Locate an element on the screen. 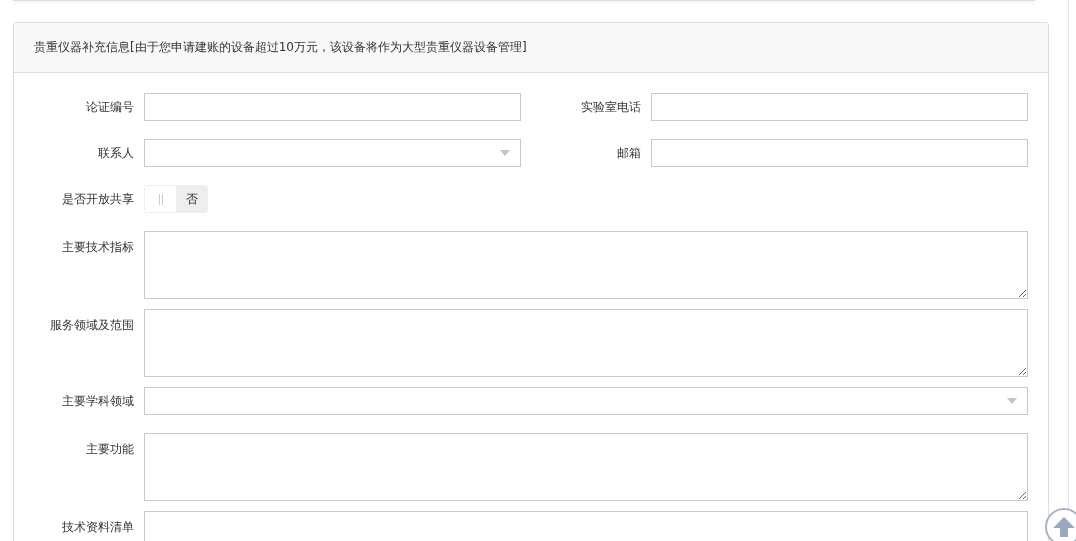 The height and width of the screenshot is (541, 1076). handle-grip-icon is located at coordinates (160, 199).